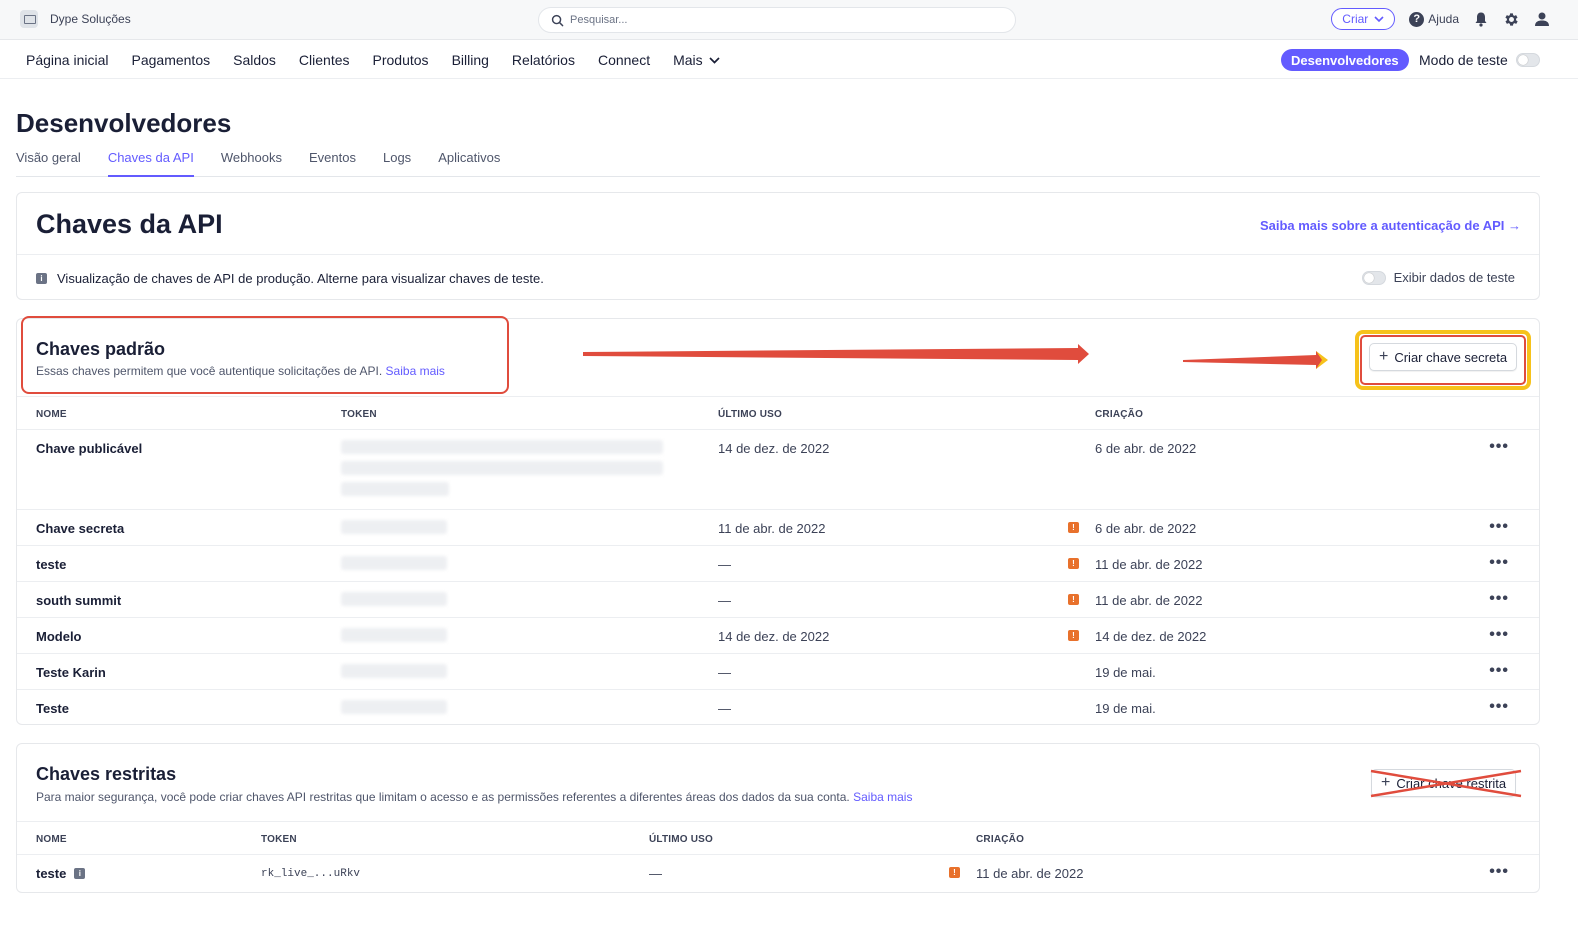 The image size is (1578, 940). I want to click on standard-keys-table-header: NOME TOKEN ÚLTIMO USO CRIAÇÃO, so click(778, 413).